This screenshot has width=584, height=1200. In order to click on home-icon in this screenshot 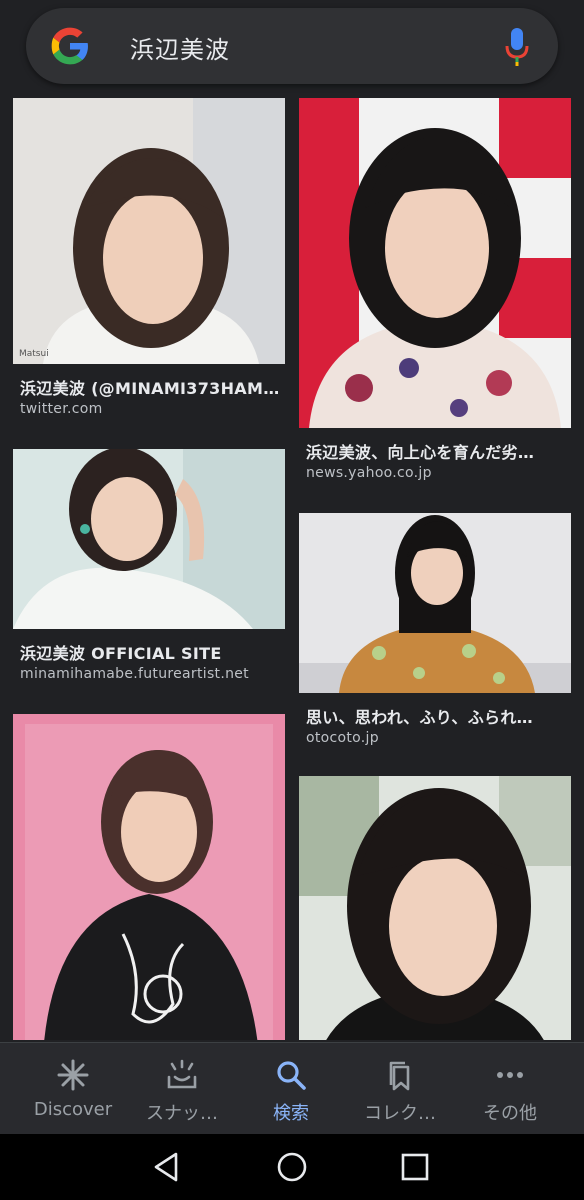, I will do `click(292, 1167)`.